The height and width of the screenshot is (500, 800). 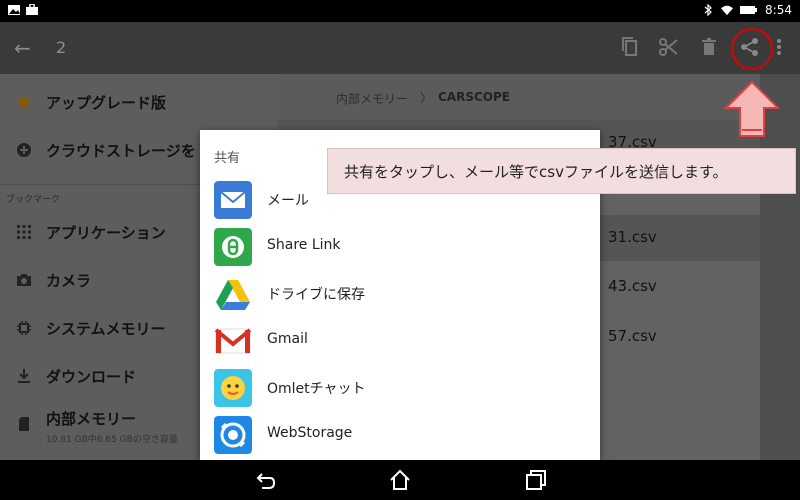 I want to click on delete-icon, so click(x=709, y=47).